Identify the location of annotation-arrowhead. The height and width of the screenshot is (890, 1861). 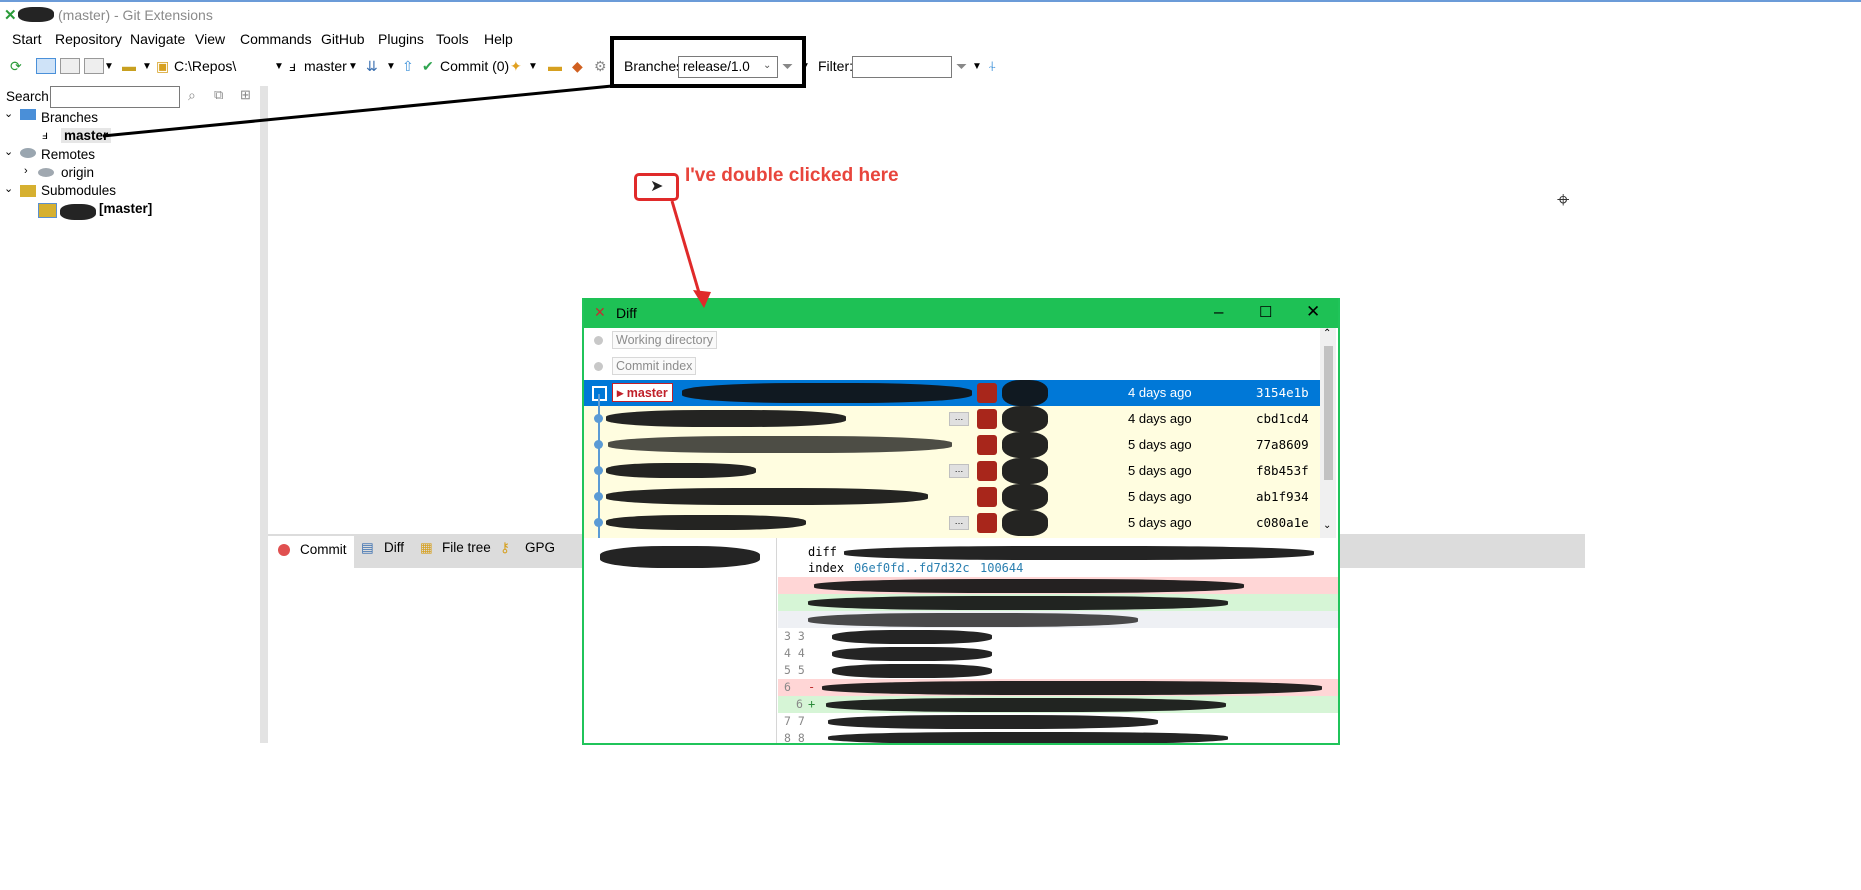
(702, 299).